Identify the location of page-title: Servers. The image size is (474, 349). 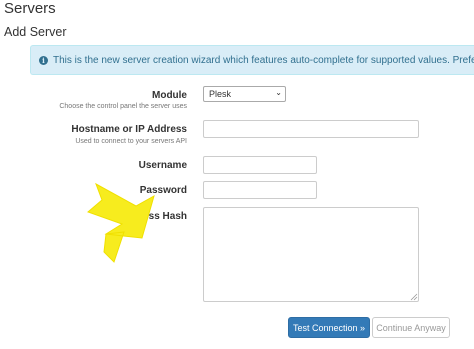
(30, 8).